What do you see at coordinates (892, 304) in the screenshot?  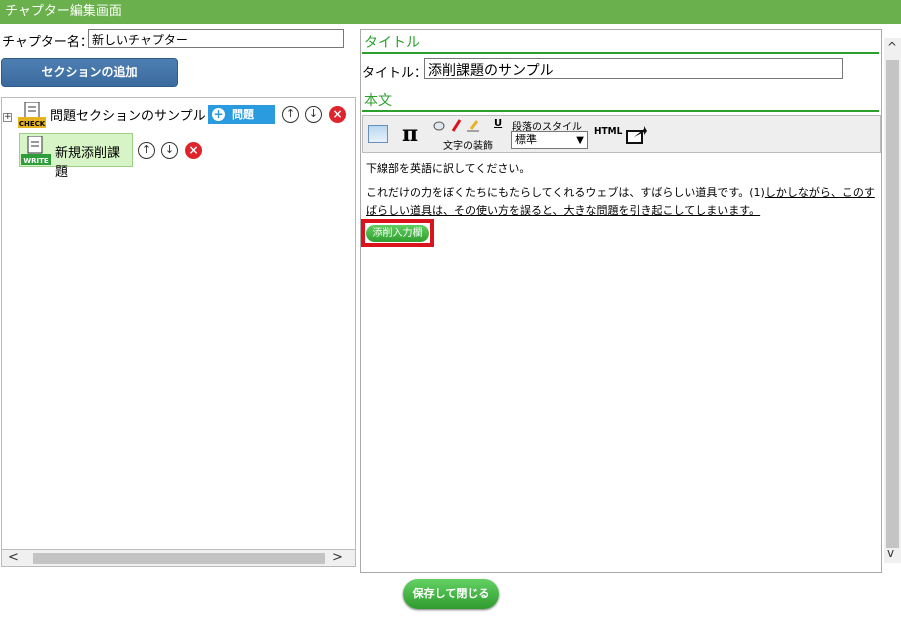 I see `vertical-scroll-thumb` at bounding box center [892, 304].